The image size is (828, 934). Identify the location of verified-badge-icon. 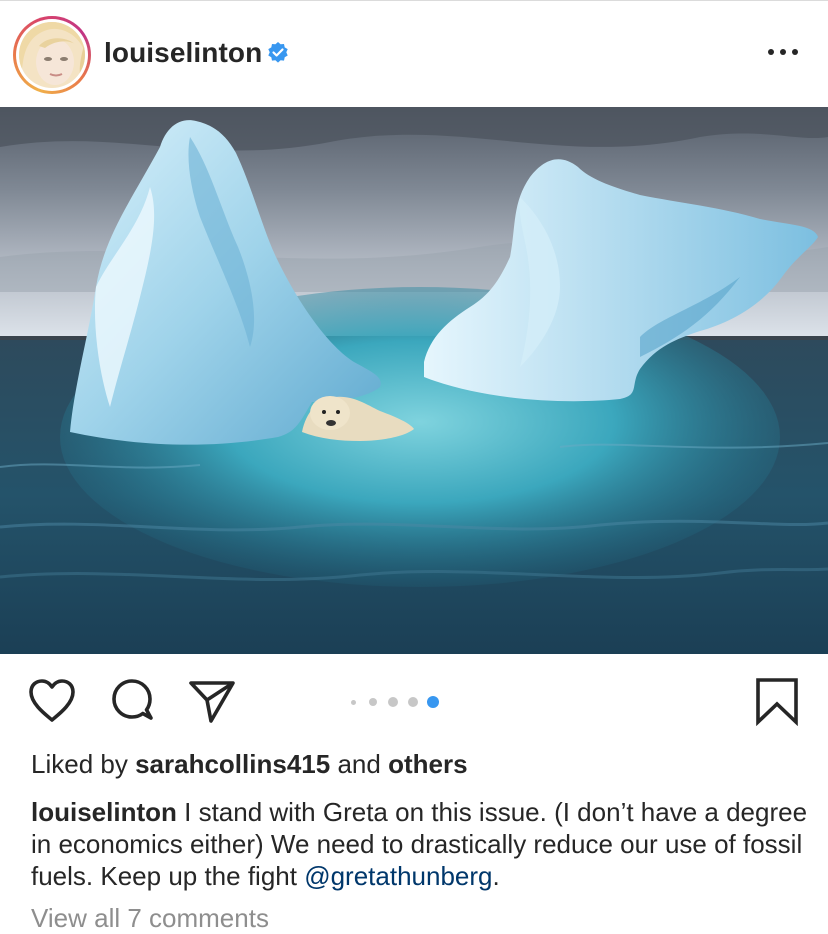
(278, 52).